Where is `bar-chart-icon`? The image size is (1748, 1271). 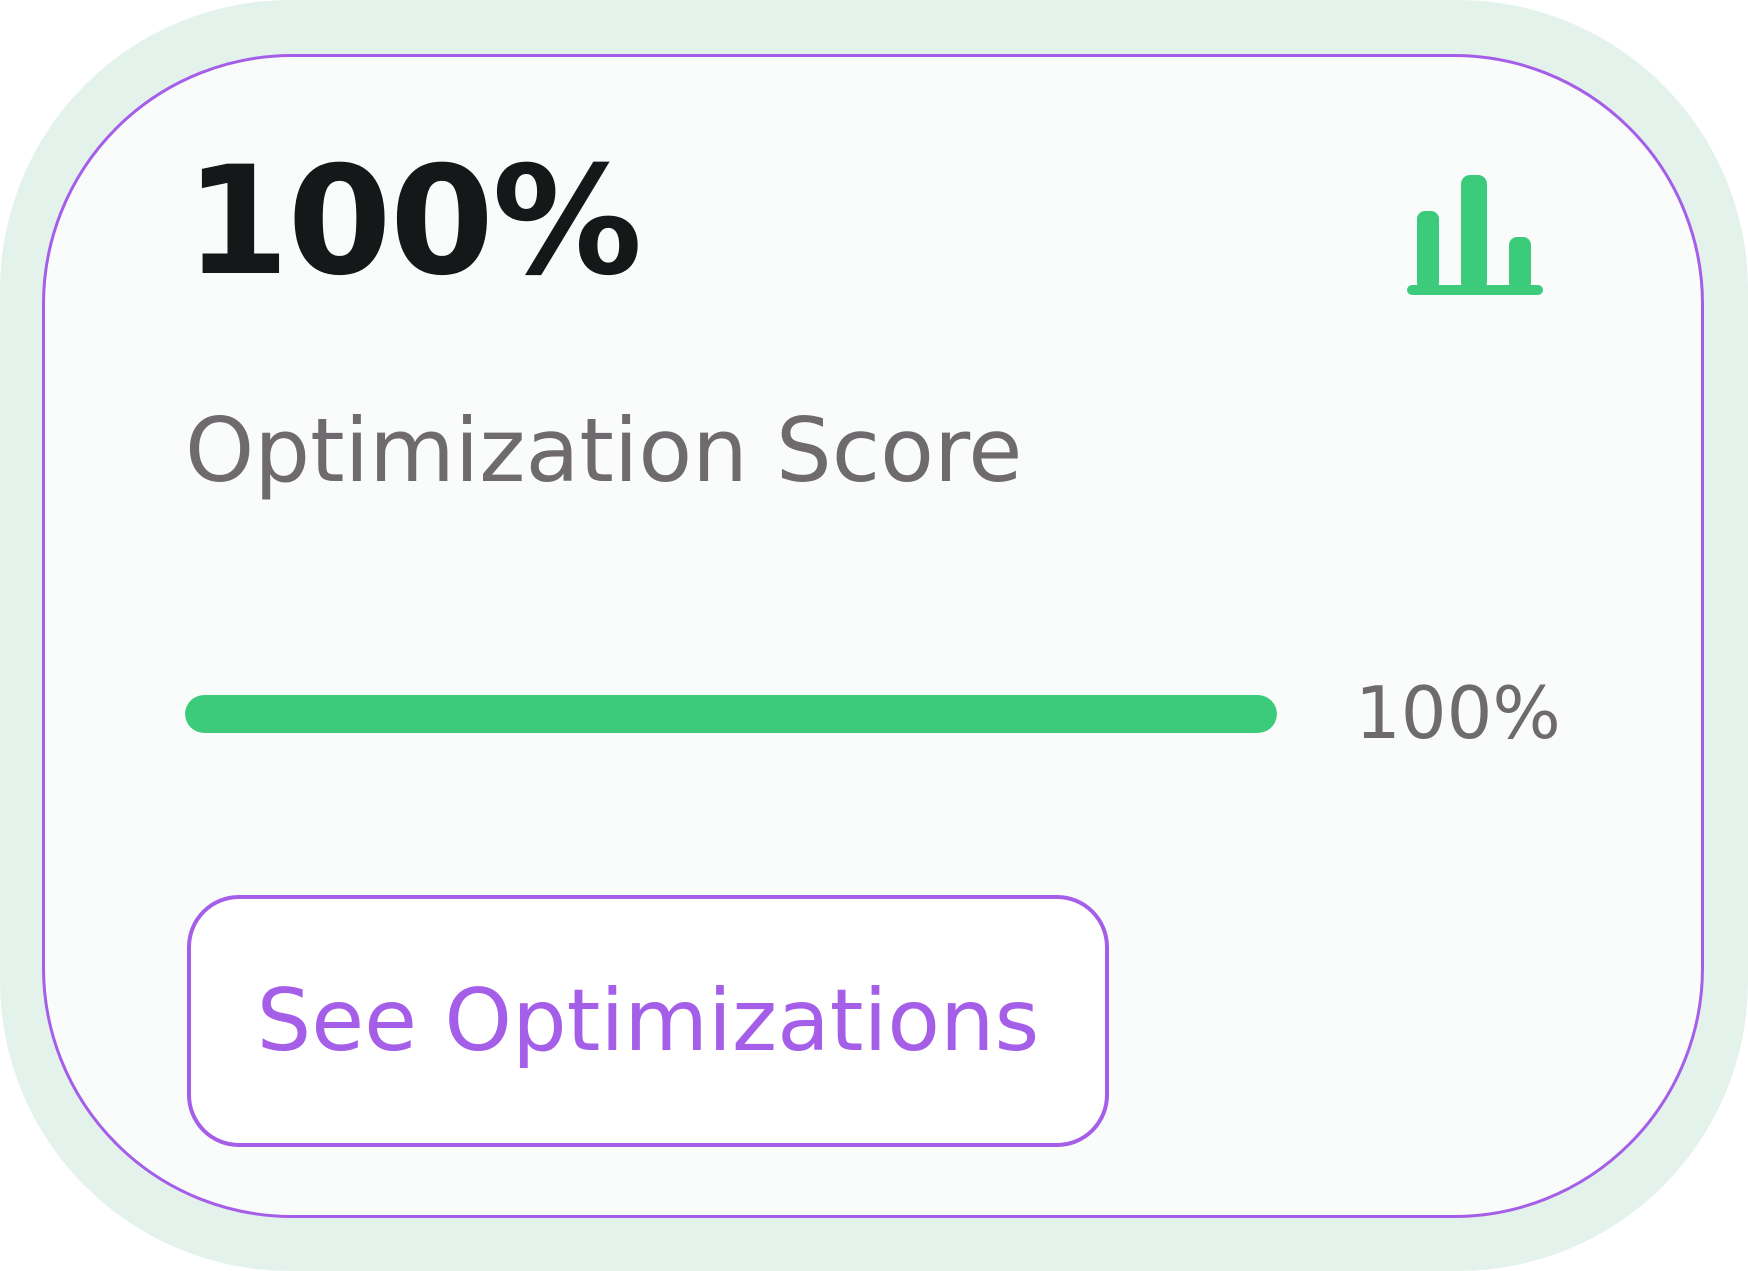
bar-chart-icon is located at coordinates (1475, 235).